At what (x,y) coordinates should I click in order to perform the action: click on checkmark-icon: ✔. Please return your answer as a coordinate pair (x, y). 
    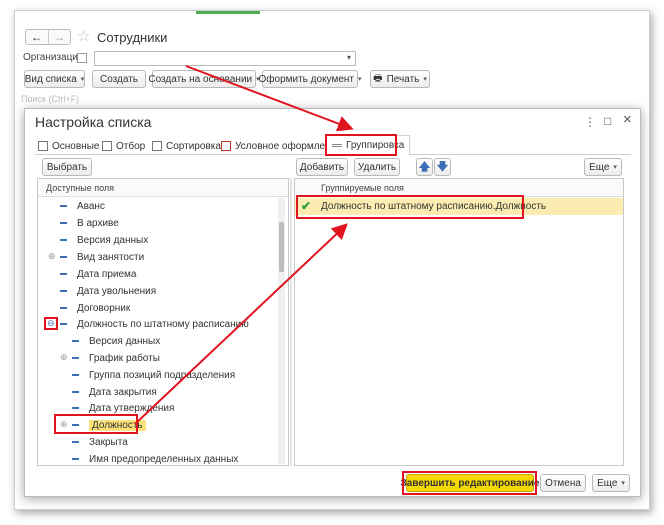
    Looking at the image, I should click on (306, 206).